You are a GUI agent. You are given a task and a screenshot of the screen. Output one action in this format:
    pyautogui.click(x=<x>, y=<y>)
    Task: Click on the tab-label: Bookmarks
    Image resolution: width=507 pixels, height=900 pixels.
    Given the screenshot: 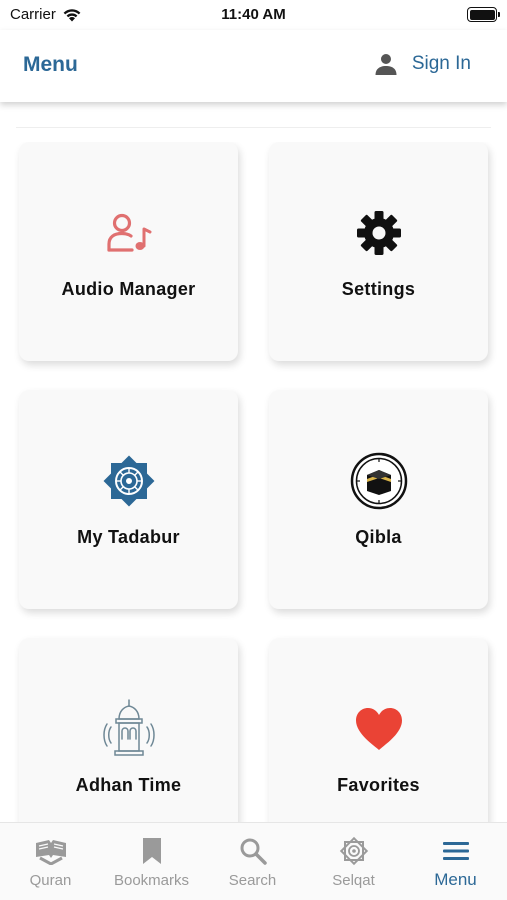 What is the action you would take?
    pyautogui.click(x=151, y=880)
    